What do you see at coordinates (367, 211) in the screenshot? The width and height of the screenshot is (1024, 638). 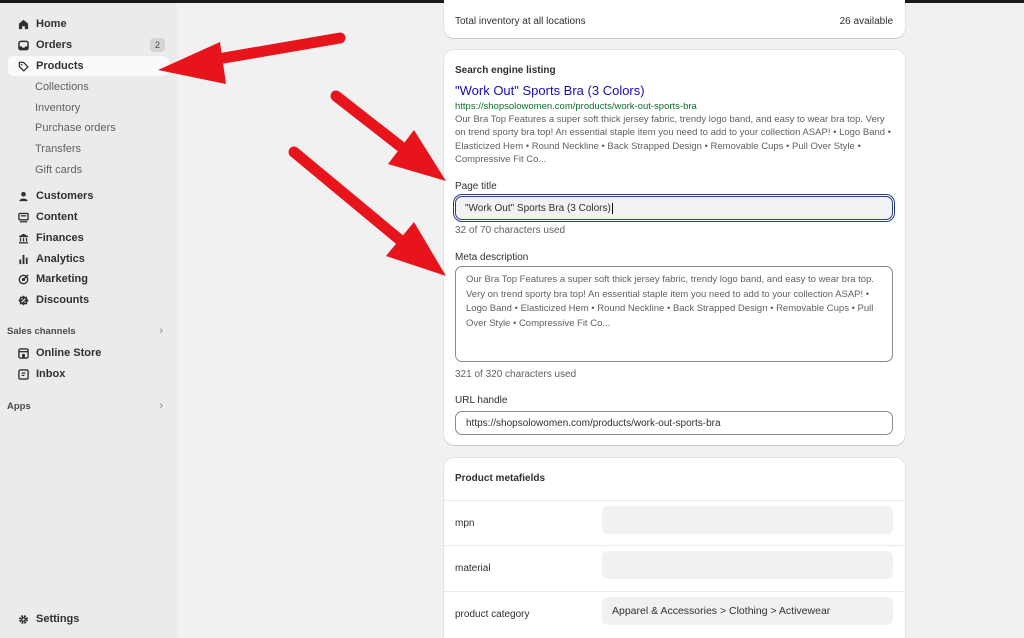 I see `arrow-to-meta-description` at bounding box center [367, 211].